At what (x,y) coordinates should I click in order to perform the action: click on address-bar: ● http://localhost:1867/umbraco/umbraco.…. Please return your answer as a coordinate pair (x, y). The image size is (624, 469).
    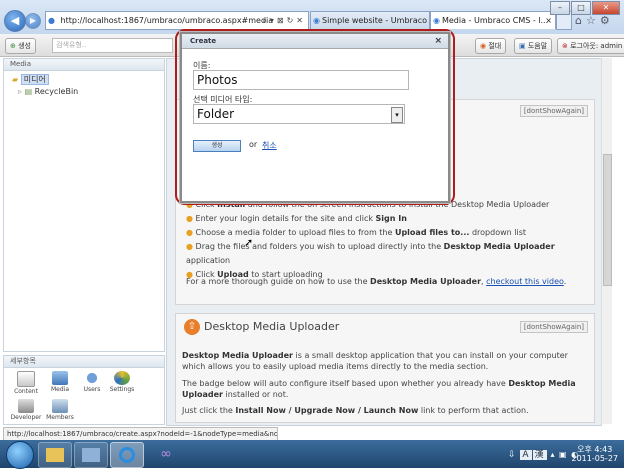
    Looking at the image, I should click on (177, 20).